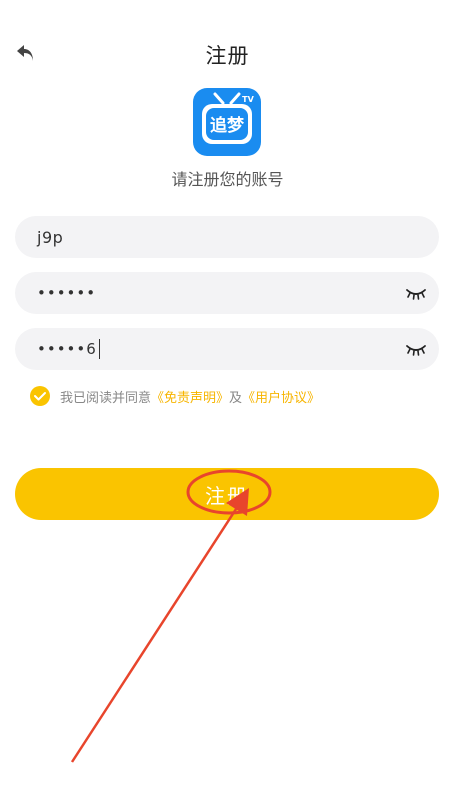 This screenshot has height=809, width=455. What do you see at coordinates (227, 494) in the screenshot?
I see `register-button: 注册` at bounding box center [227, 494].